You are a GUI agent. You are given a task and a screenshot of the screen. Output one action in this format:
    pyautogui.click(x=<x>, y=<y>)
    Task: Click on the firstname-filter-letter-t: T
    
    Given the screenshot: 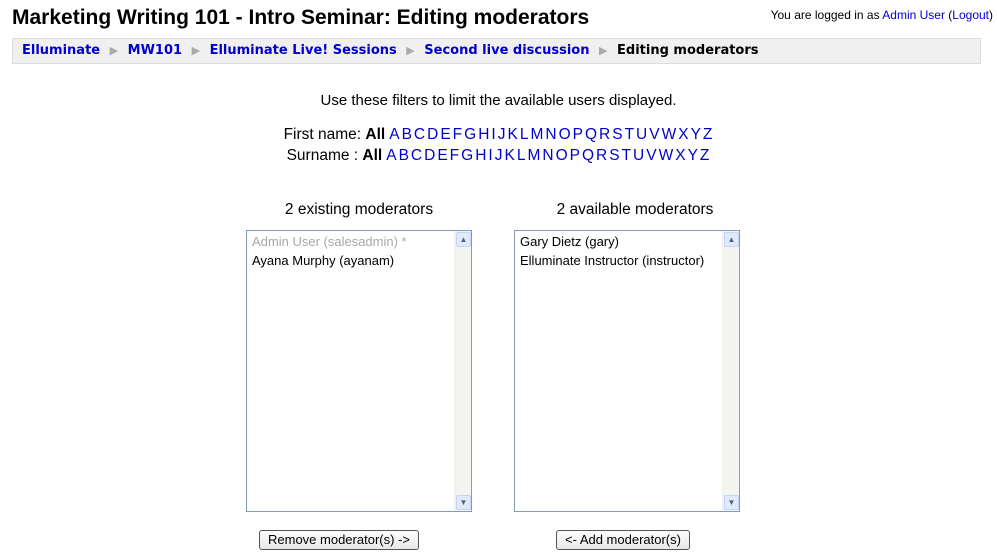 What is the action you would take?
    pyautogui.click(x=629, y=134)
    